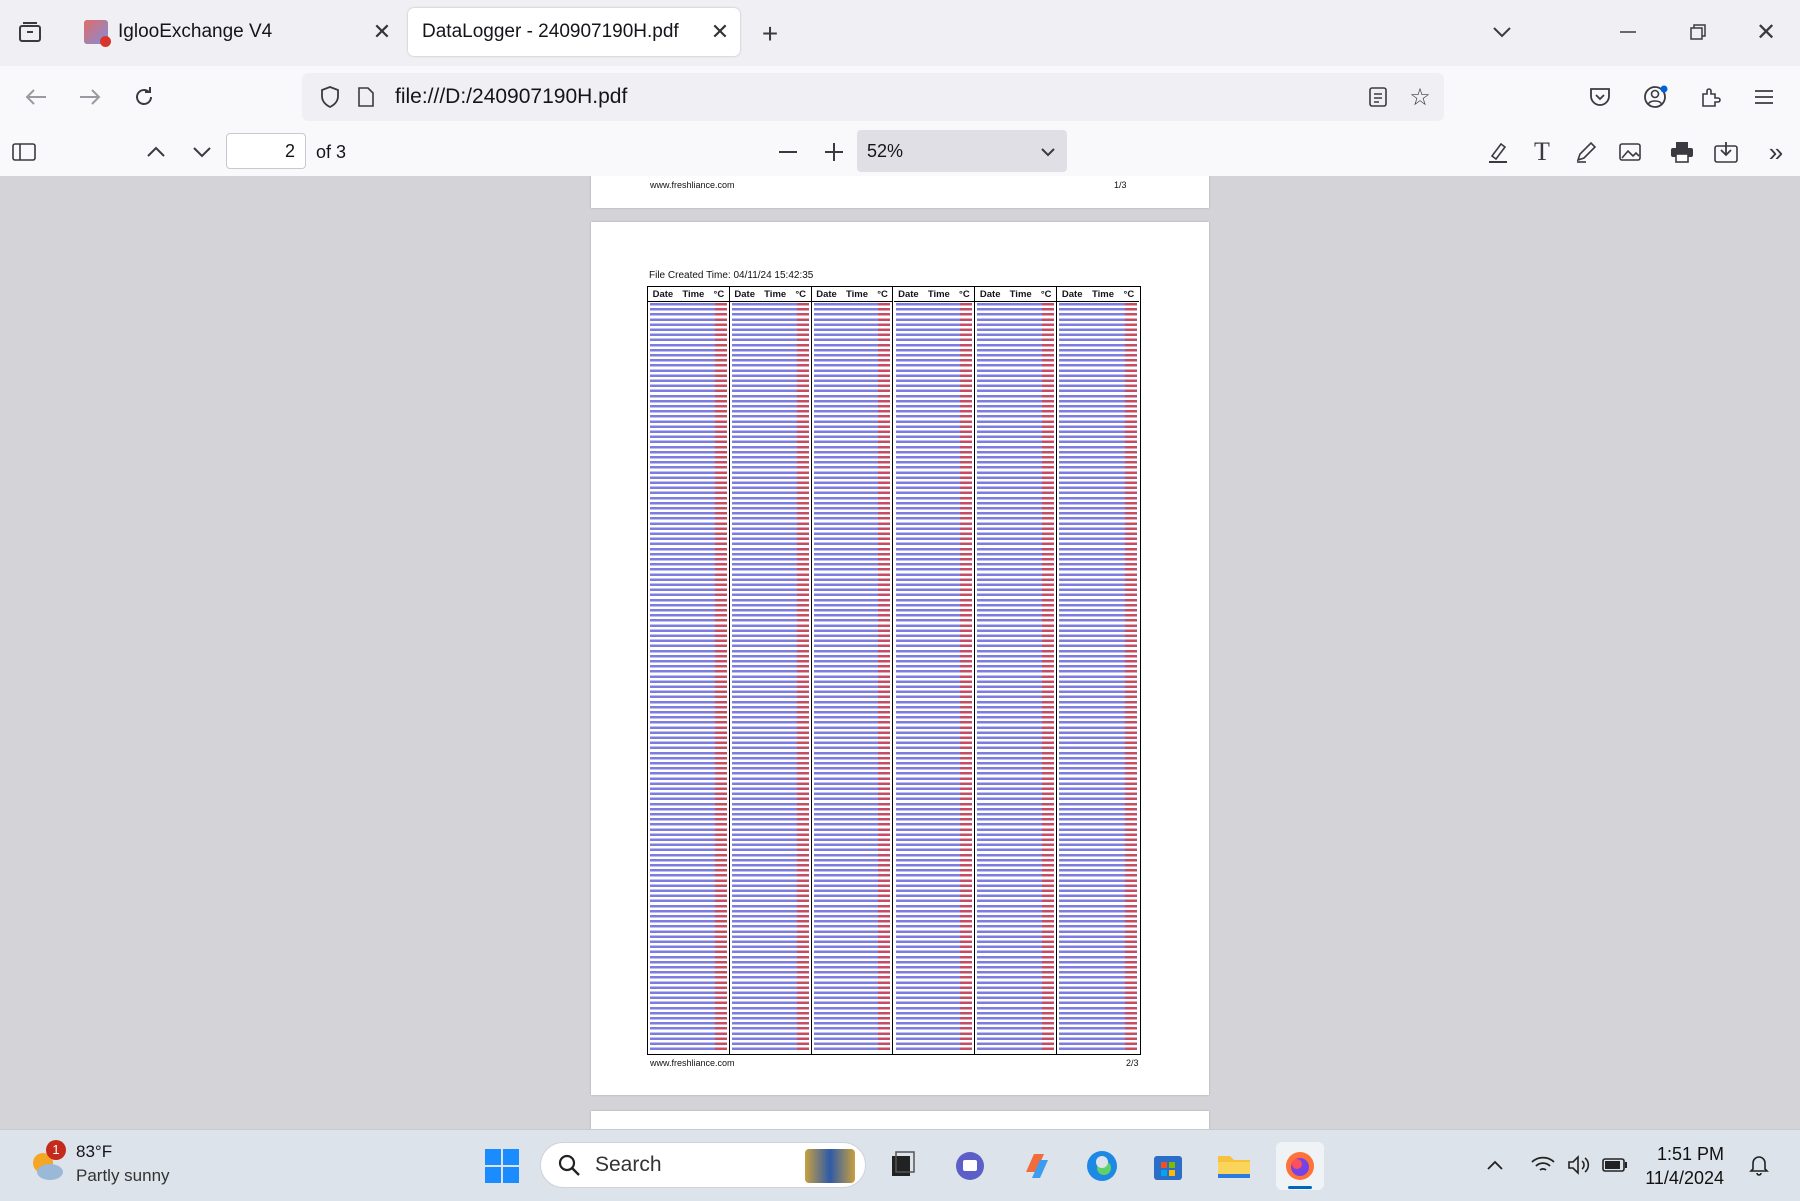 This screenshot has width=1800, height=1201. Describe the element at coordinates (1579, 1165) in the screenshot. I see `volume-icon` at that location.